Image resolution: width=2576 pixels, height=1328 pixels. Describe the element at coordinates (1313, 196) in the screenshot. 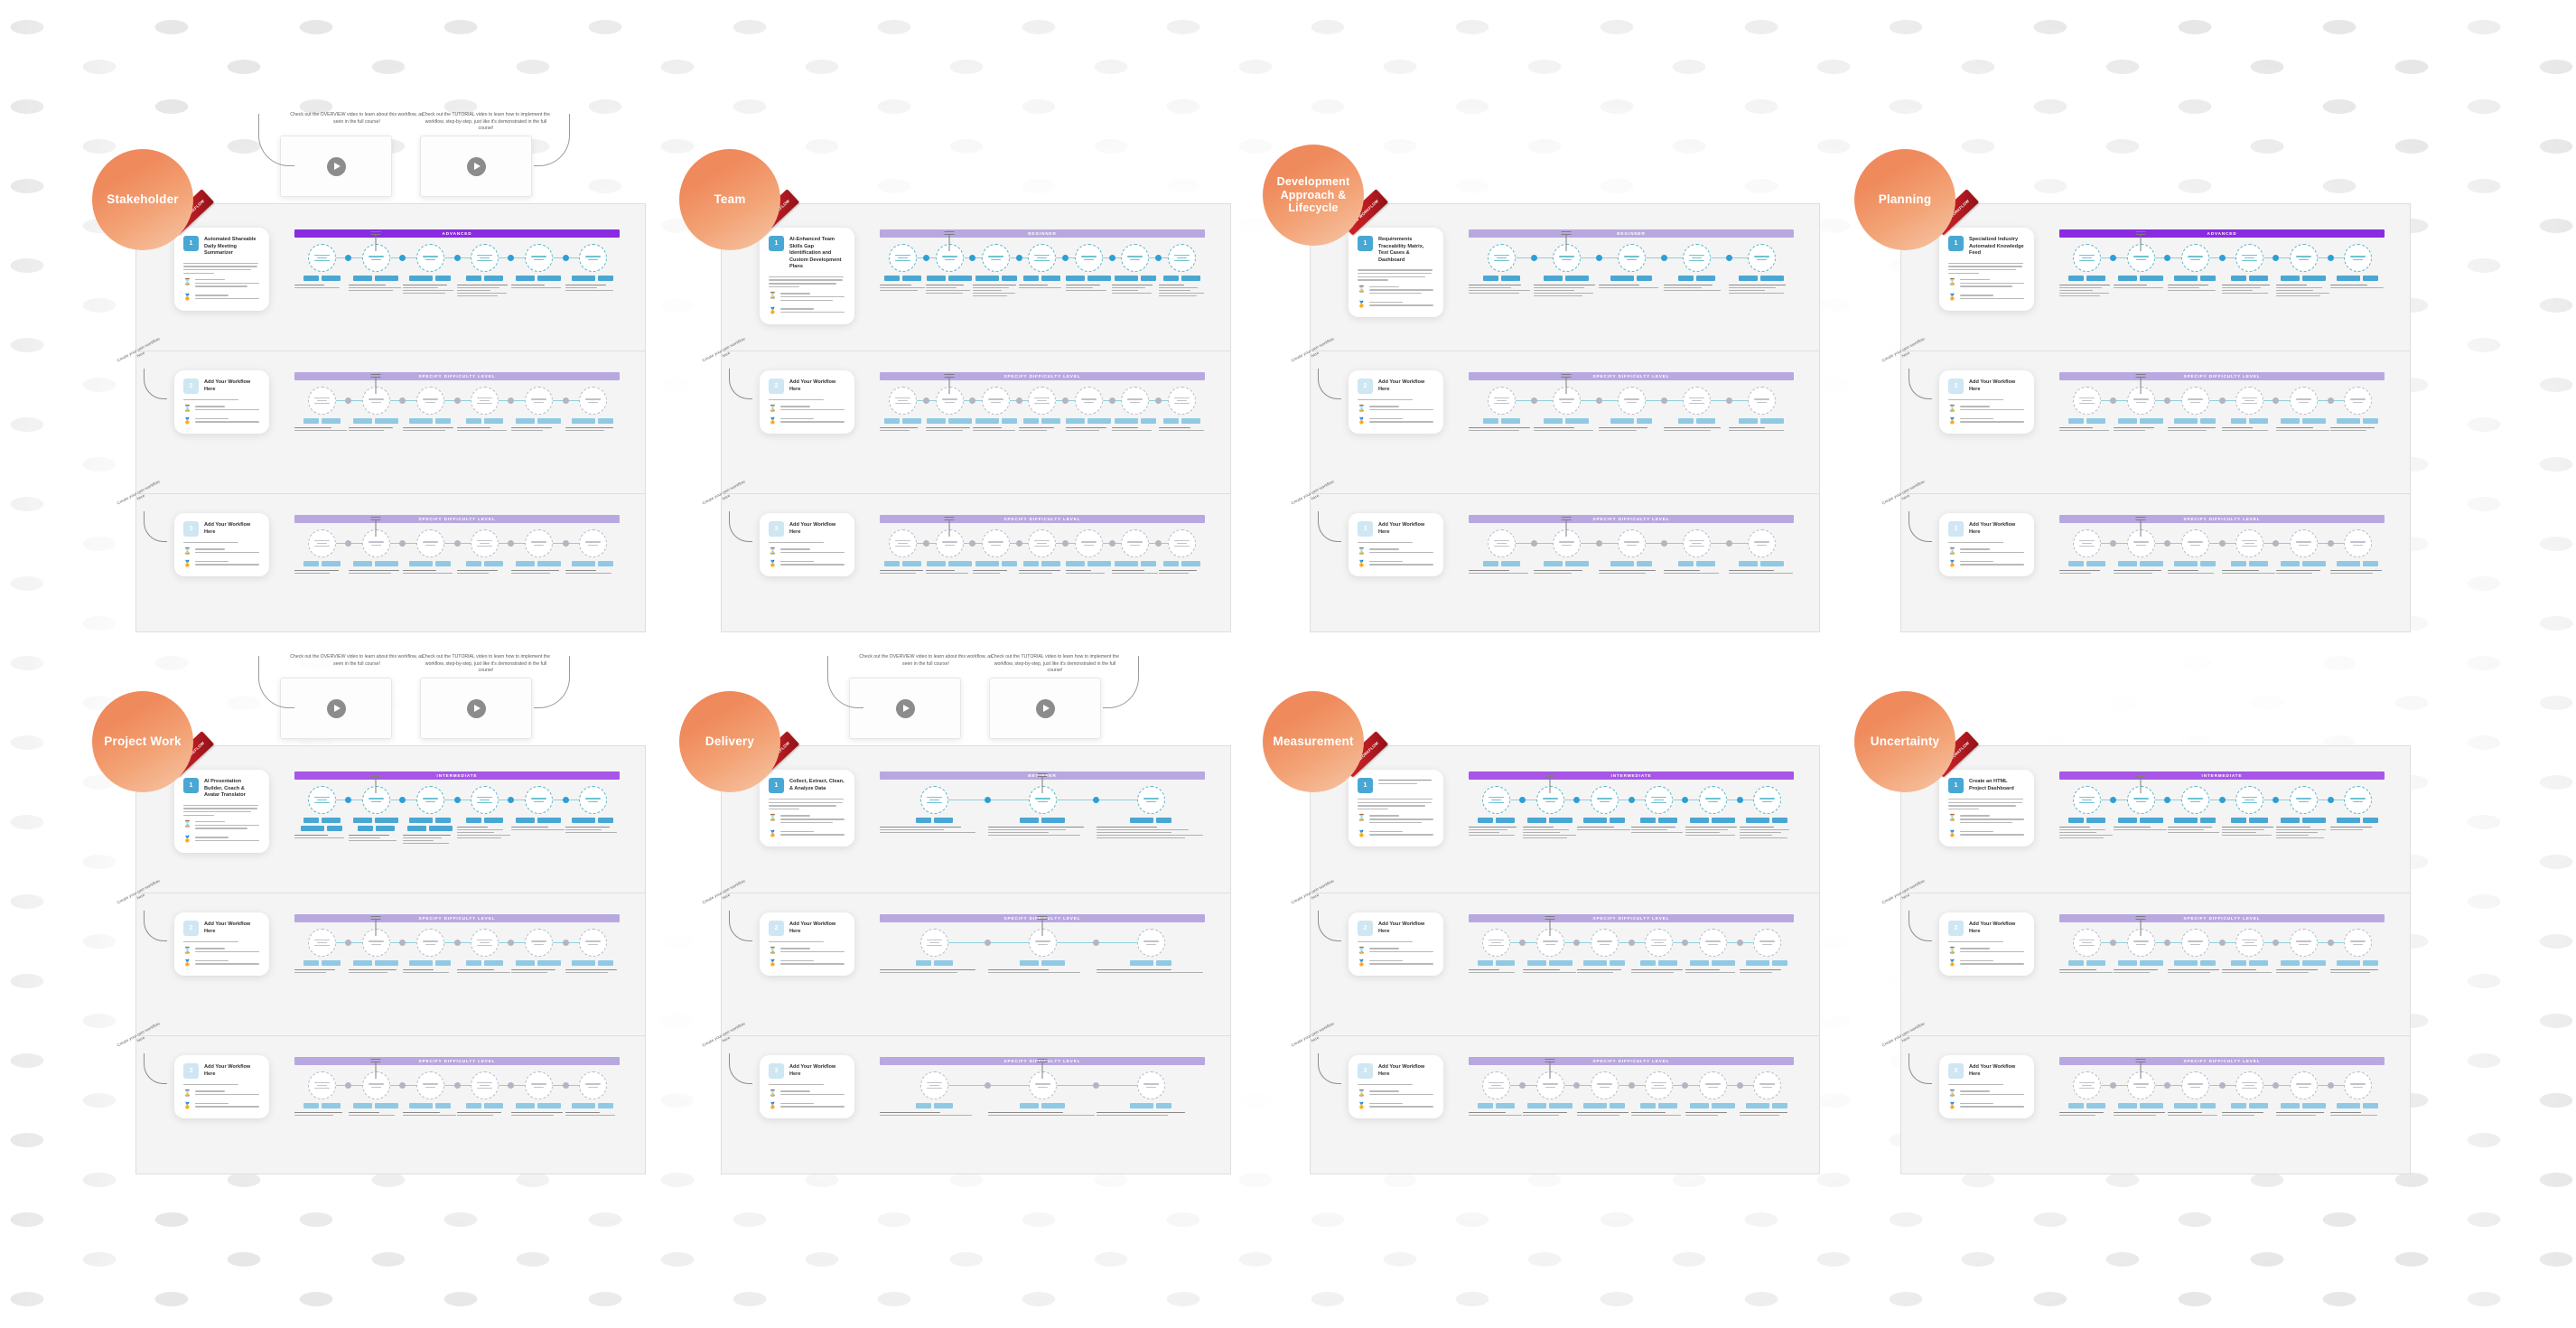

I see `category-bubble-development-approach-lifecycle: Development Approach & Lifecycle` at that location.